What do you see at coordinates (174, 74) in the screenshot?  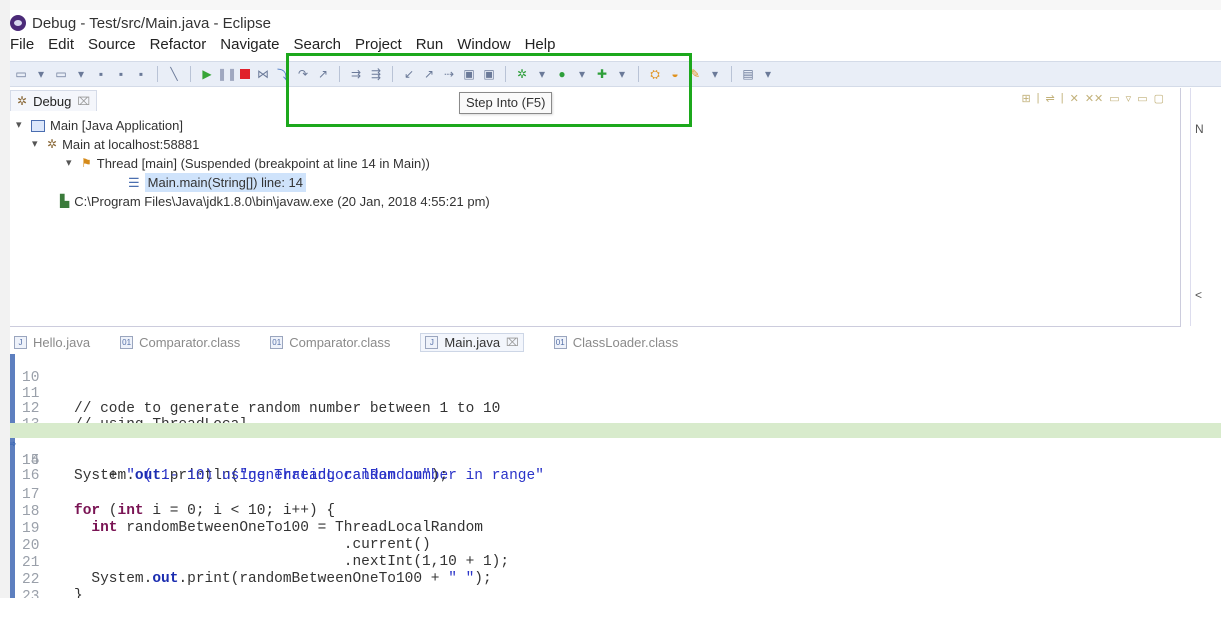 I see `skip-breakpoints-icon: ╲` at bounding box center [174, 74].